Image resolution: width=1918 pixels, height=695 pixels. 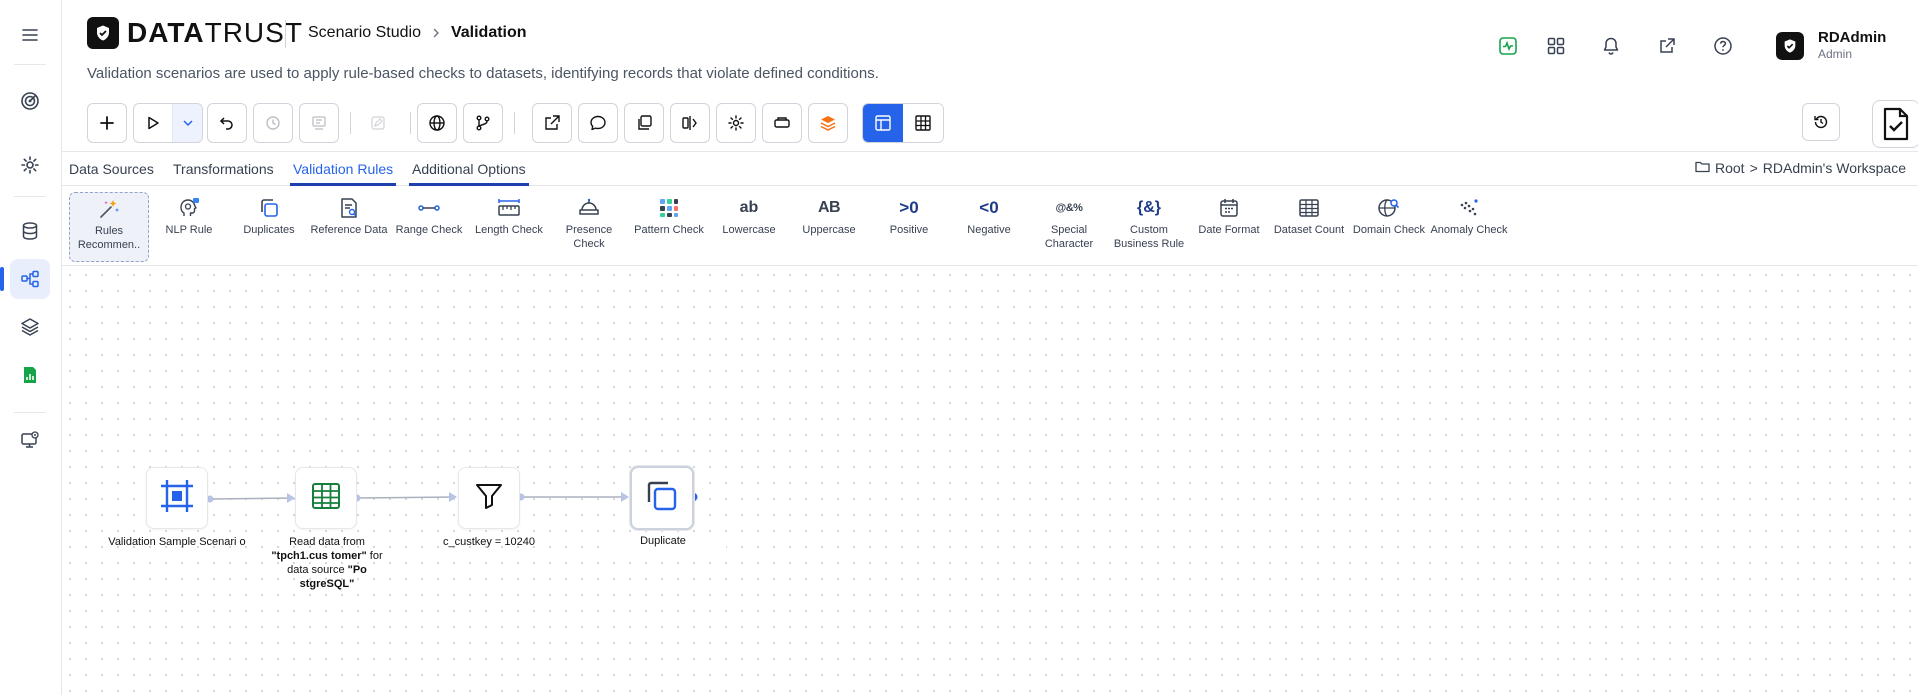 I want to click on palette-item-domain-check: Domain Check, so click(x=1389, y=227).